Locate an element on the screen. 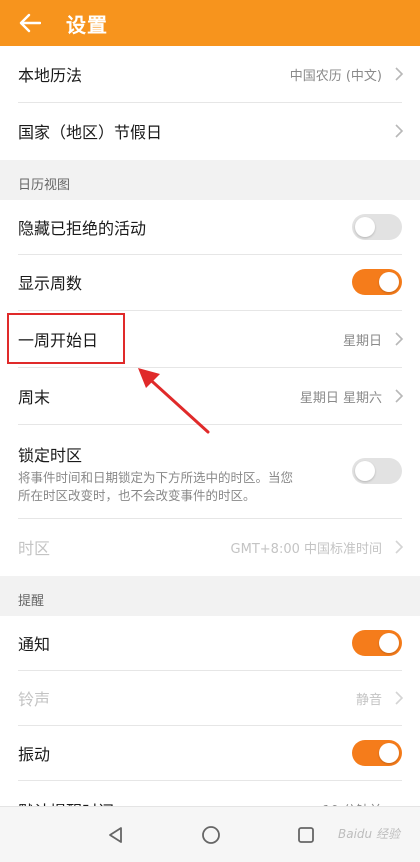 Image resolution: width=420 pixels, height=862 pixels. lock-timezone-toggle is located at coordinates (377, 471).